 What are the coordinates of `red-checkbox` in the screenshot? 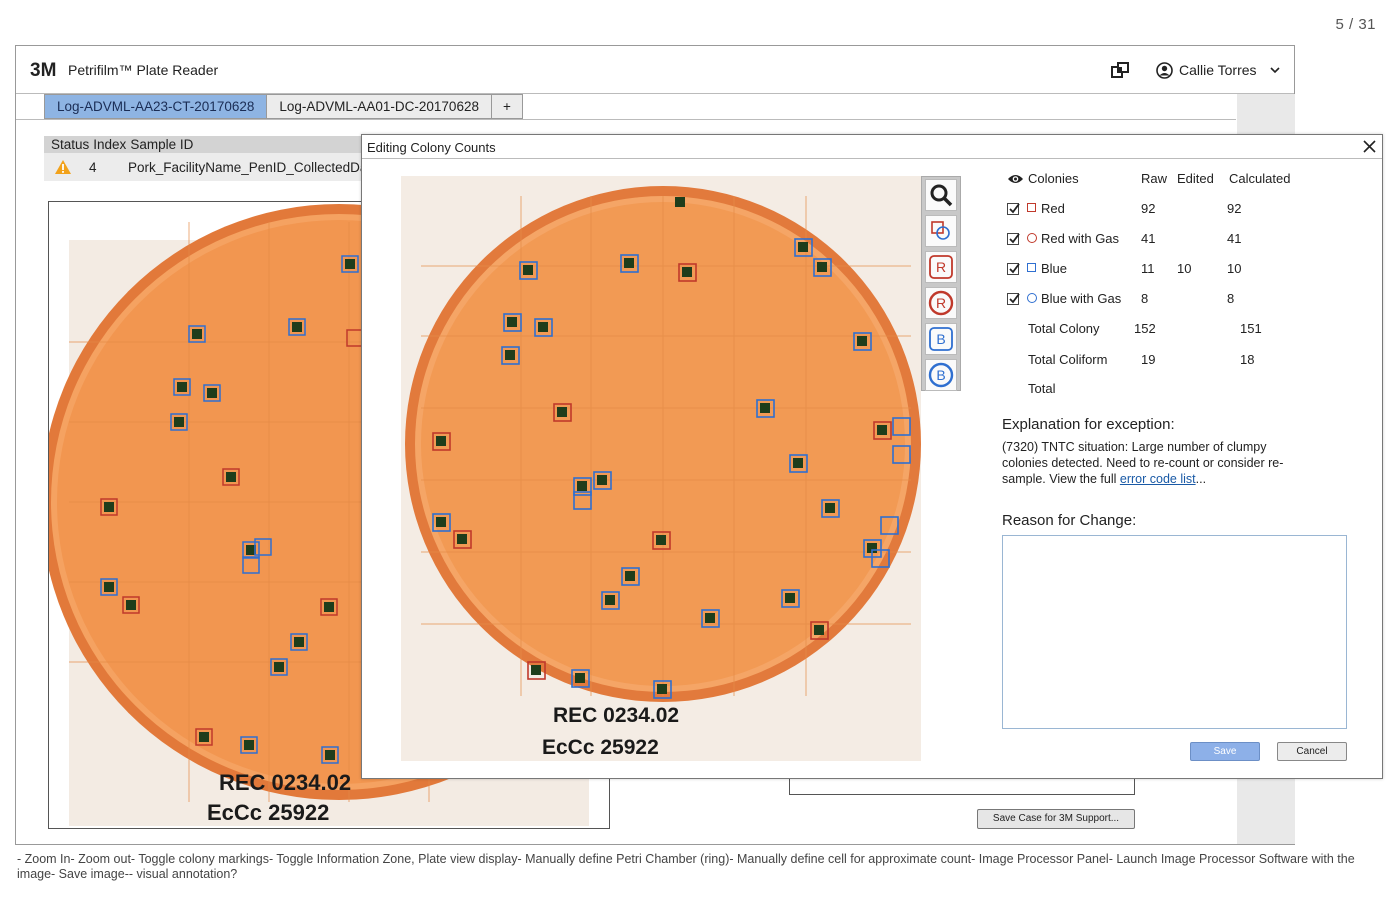 It's located at (1013, 209).